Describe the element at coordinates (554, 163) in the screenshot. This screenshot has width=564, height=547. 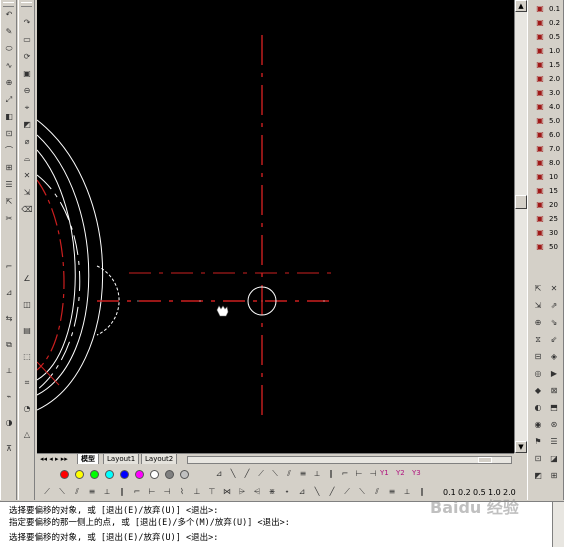
I see `scale-label: 8.0` at that location.